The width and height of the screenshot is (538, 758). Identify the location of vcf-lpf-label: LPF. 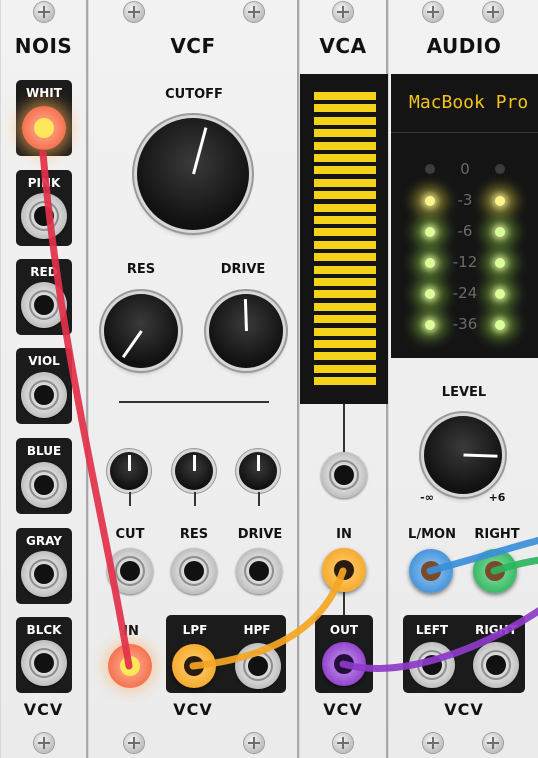
(195, 630).